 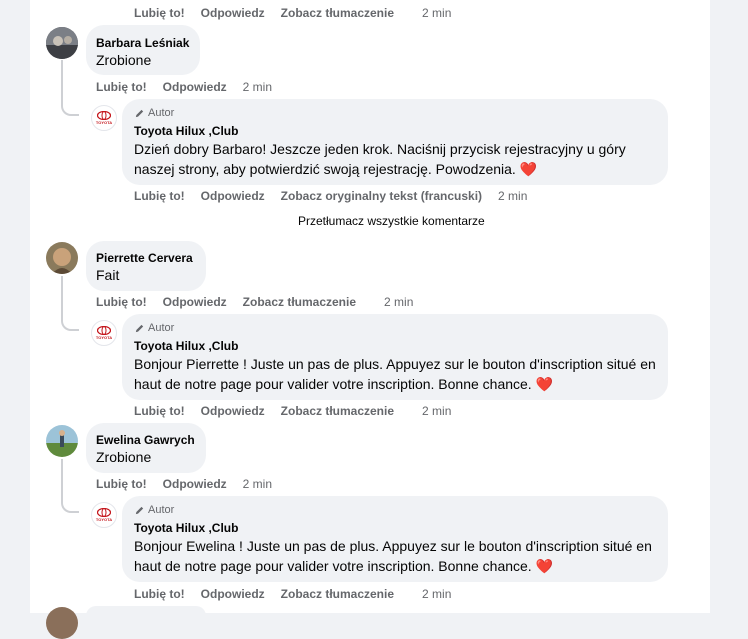 What do you see at coordinates (381, 196) in the screenshot?
I see `see-original-button: Zobacz oryginalny tekst (francuski)` at bounding box center [381, 196].